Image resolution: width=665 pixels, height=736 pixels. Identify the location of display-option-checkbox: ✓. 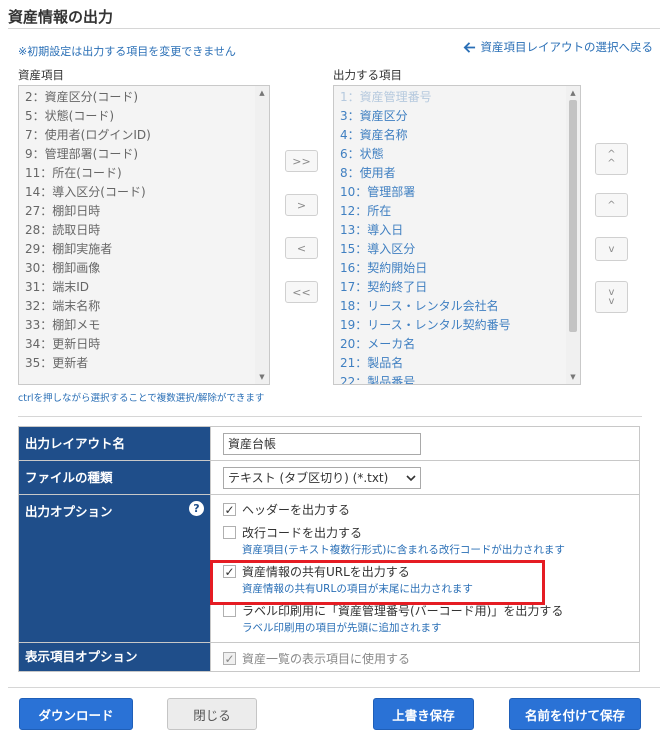
(229, 658).